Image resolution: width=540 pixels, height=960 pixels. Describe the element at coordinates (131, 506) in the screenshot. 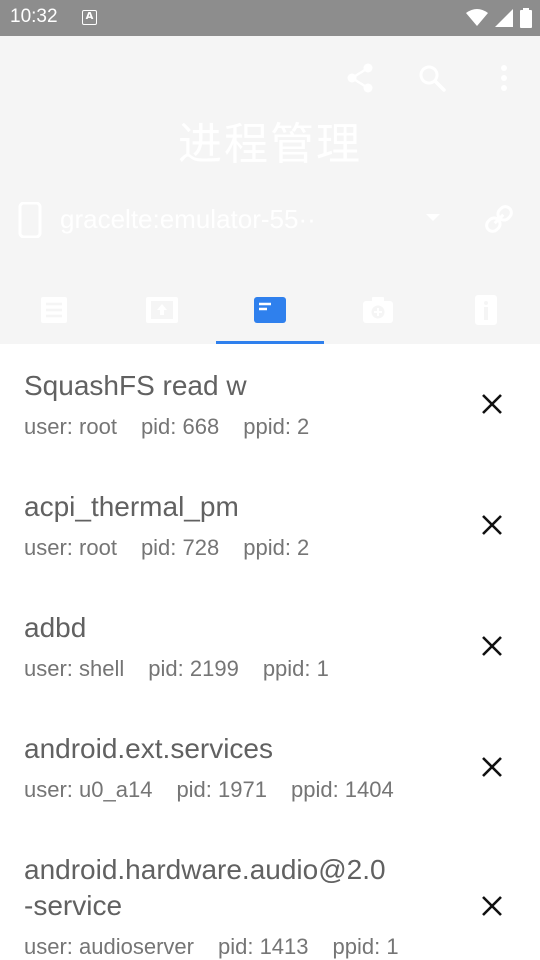

I see `process-name: acpi_thermal_pm` at that location.